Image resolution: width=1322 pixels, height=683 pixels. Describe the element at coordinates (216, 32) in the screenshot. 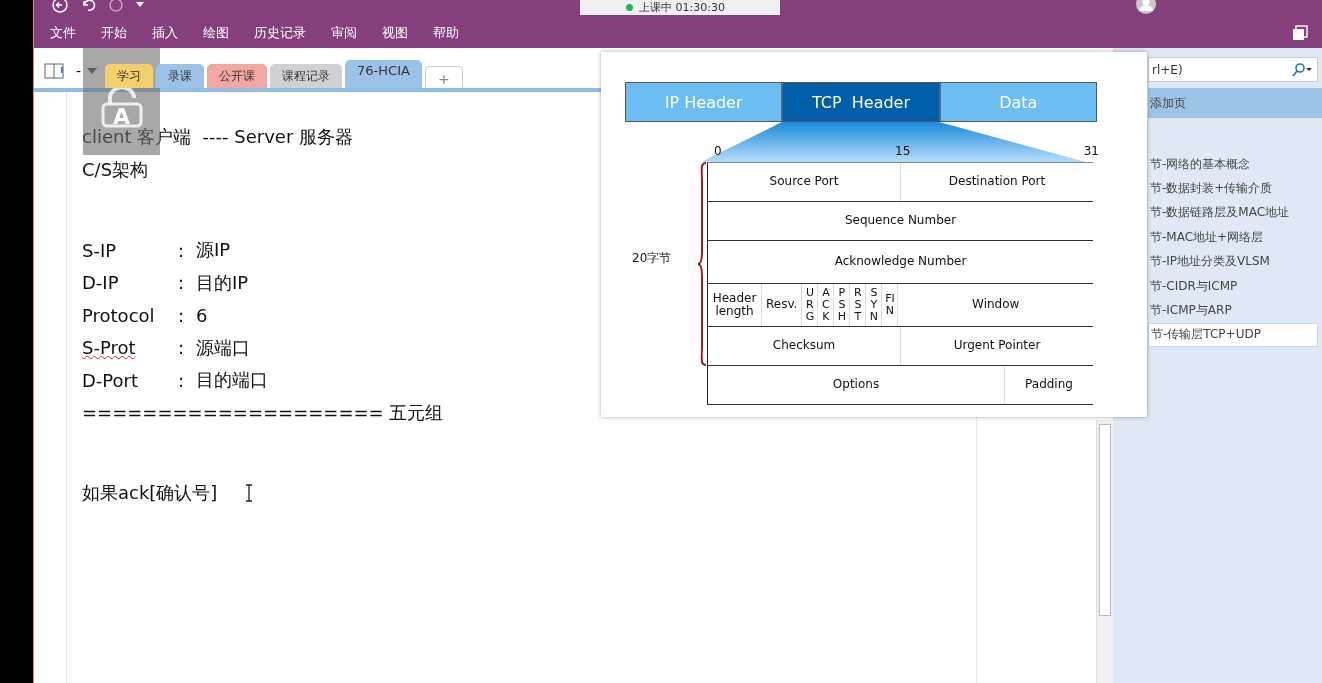

I see `menu-item: 绘图` at that location.